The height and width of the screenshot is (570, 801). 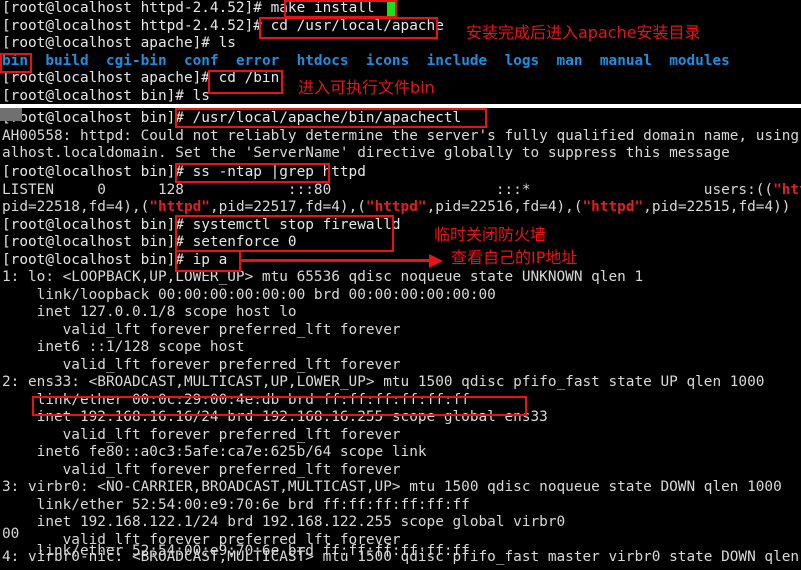 What do you see at coordinates (514, 257) in the screenshot?
I see `annotation-check-ip: 查看自己的IP地址` at bounding box center [514, 257].